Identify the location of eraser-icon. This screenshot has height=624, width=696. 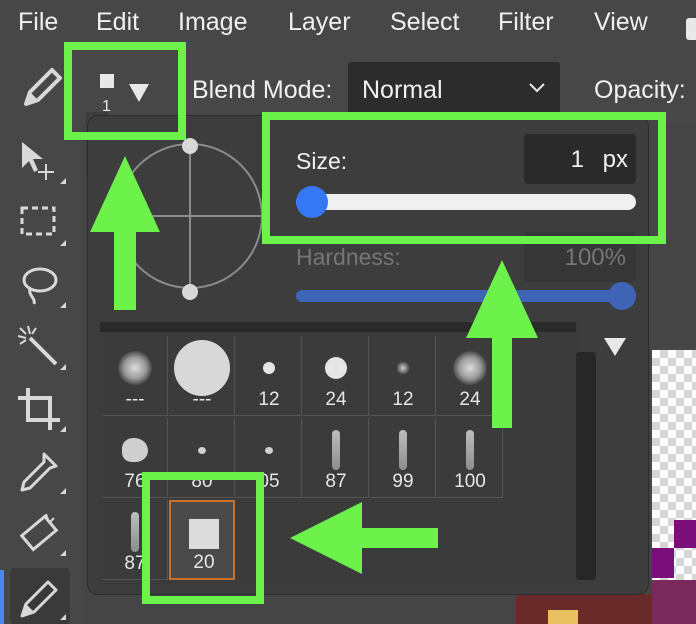
(39, 532).